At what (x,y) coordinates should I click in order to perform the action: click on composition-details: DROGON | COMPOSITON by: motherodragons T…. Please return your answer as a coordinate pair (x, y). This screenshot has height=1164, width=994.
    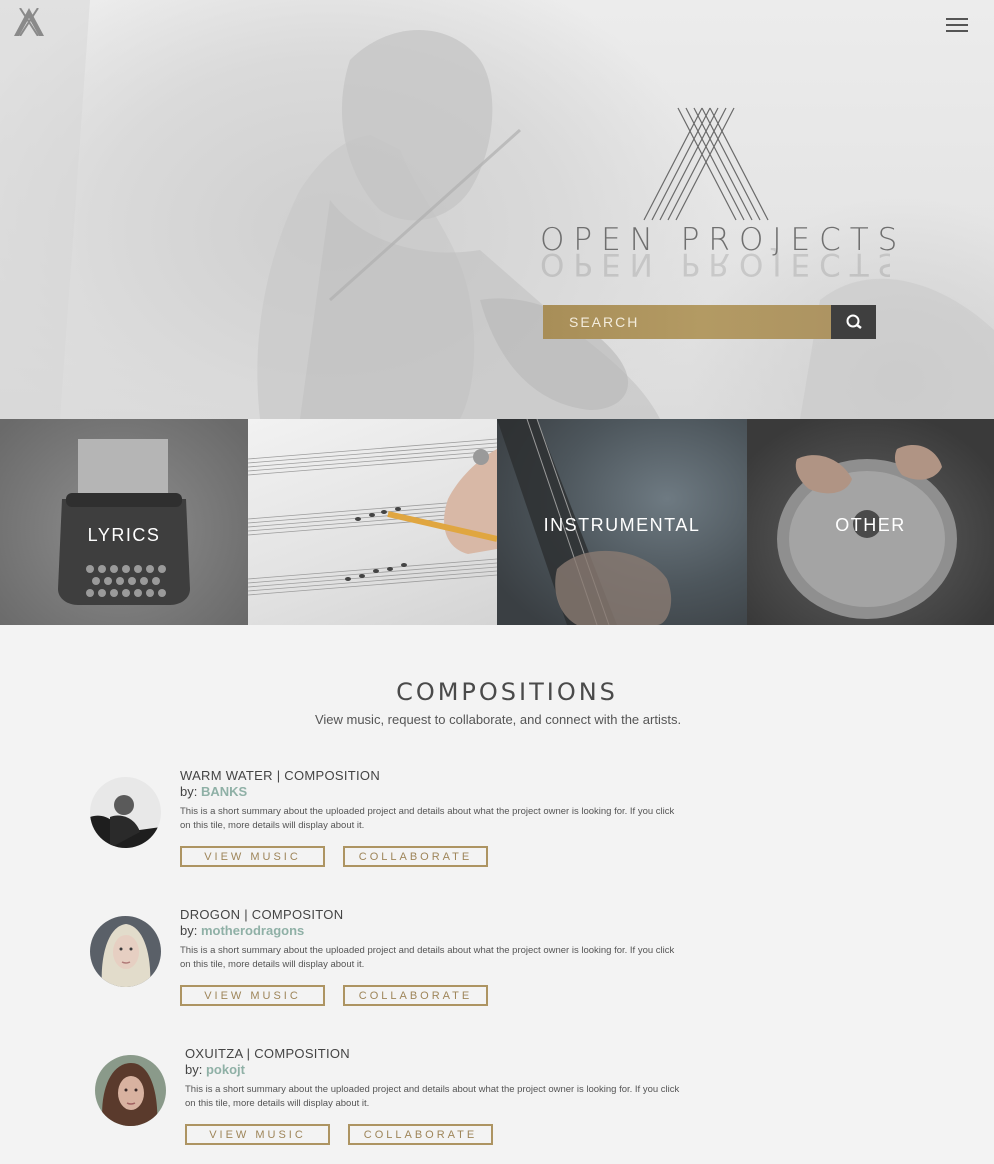
    Looking at the image, I should click on (440, 956).